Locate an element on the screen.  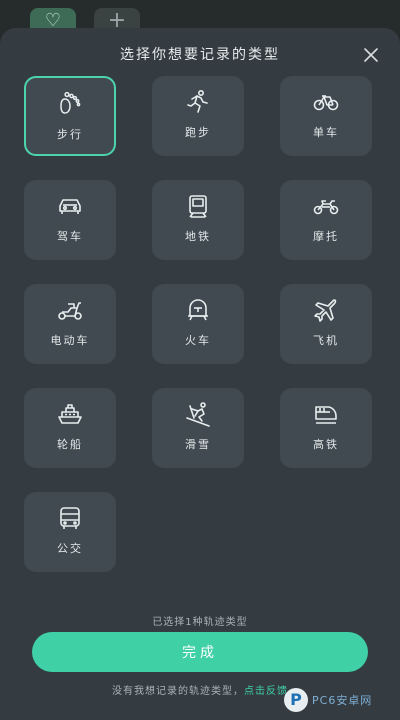
airplane-icon is located at coordinates (326, 310).